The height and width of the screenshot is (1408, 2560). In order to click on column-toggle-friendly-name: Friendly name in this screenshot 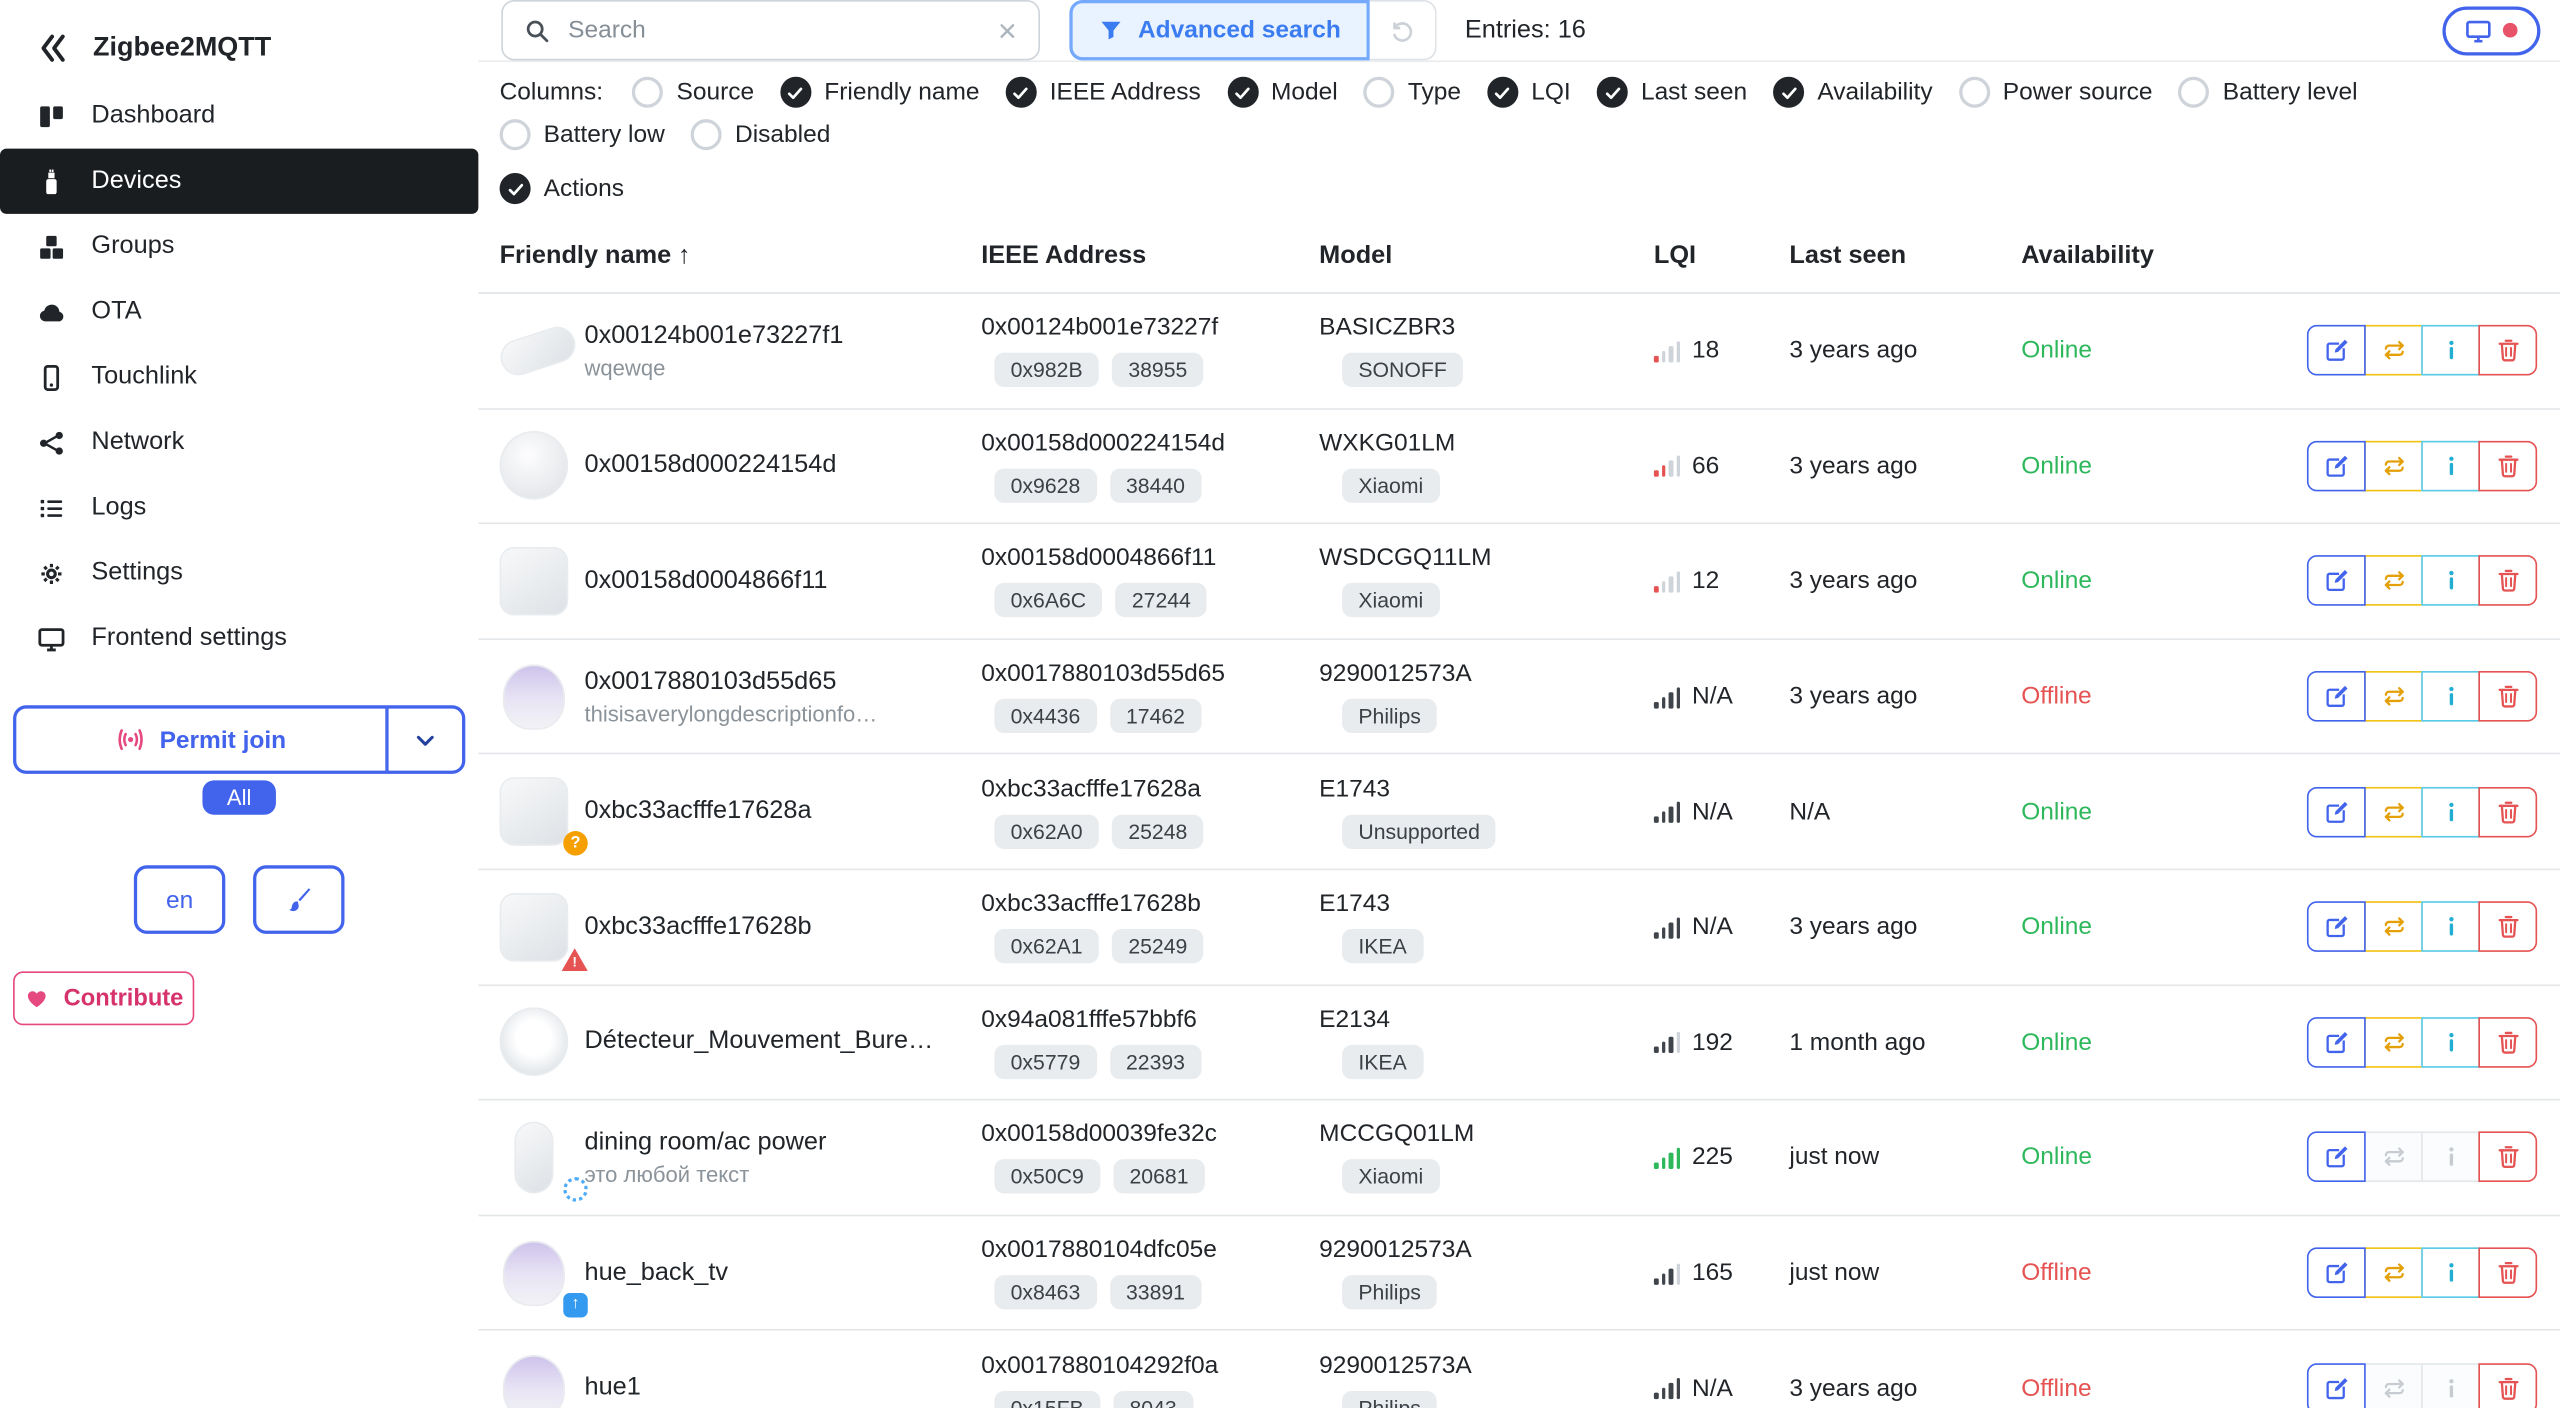, I will do `click(879, 92)`.